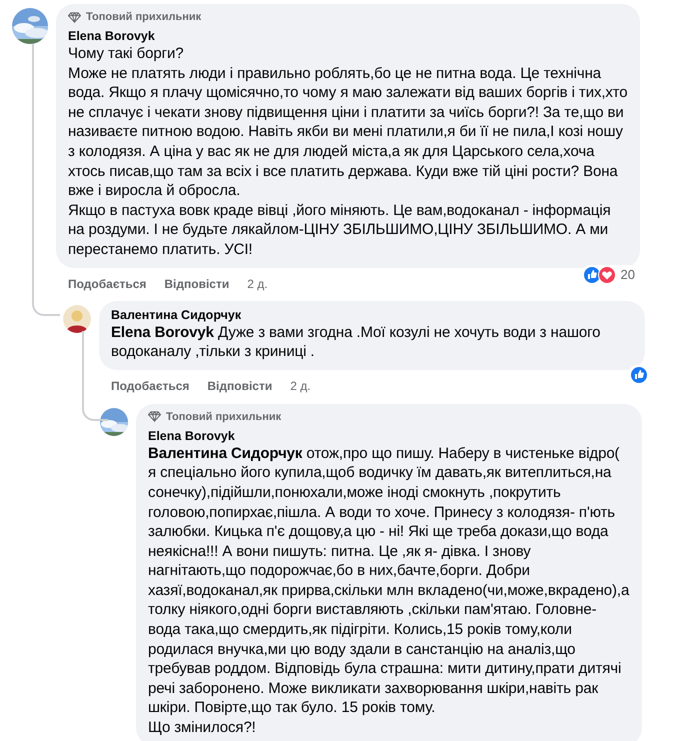 The image size is (680, 741). Describe the element at coordinates (356, 342) in the screenshot. I see `comment-text: Elena Borovyk Дуже з вами згодна .Мої козулі не хочуть води з нашого водоканалу ,тільки з криниці .` at that location.